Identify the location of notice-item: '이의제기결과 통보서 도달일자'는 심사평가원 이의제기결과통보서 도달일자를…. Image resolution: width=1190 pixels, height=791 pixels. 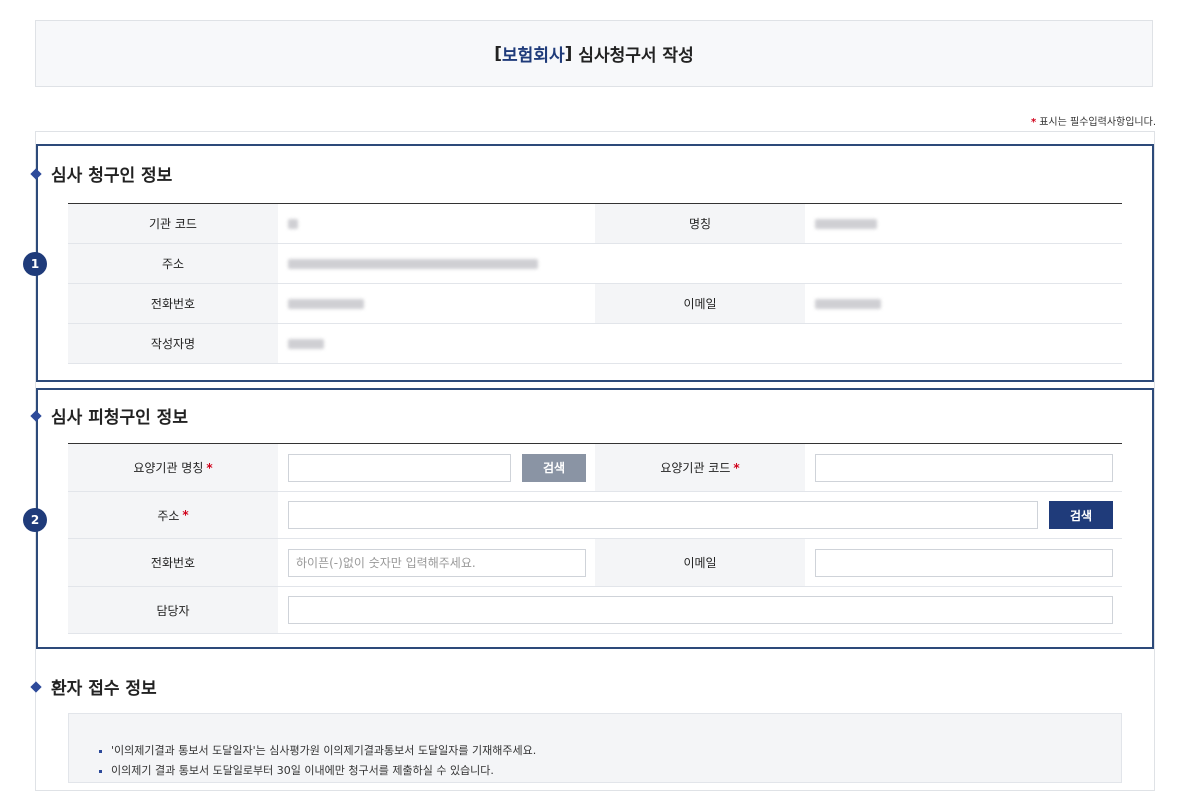
(317, 751).